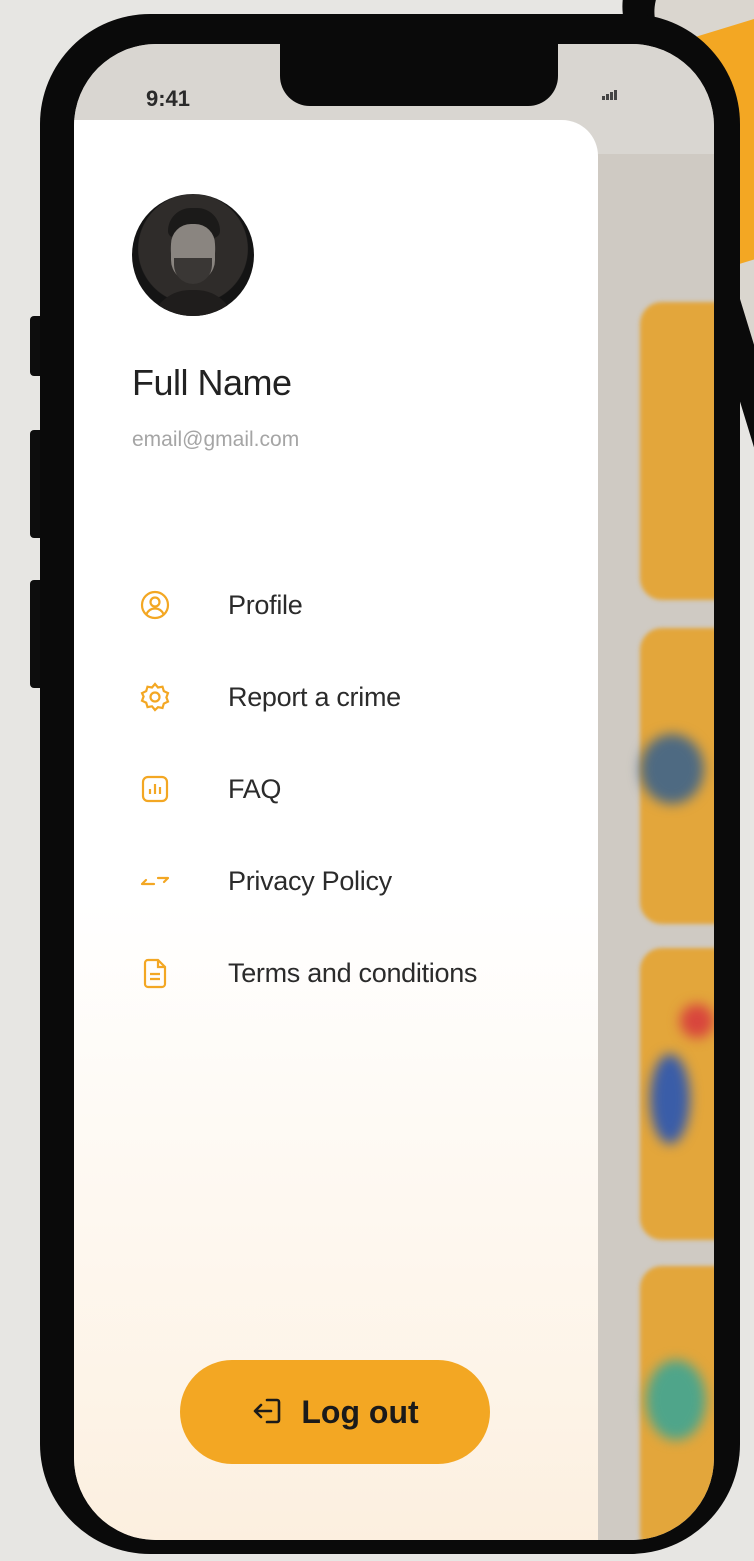 This screenshot has width=754, height=1561. I want to click on profile-email: email@gmail.com, so click(216, 439).